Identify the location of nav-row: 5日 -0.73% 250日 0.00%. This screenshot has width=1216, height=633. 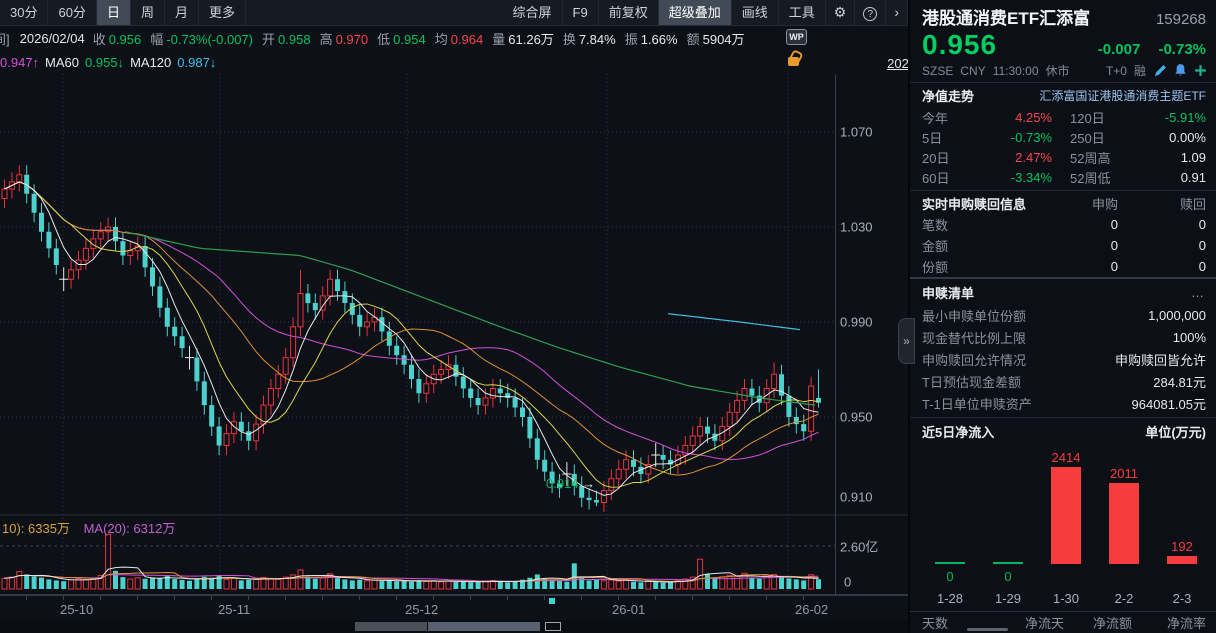
(1064, 137).